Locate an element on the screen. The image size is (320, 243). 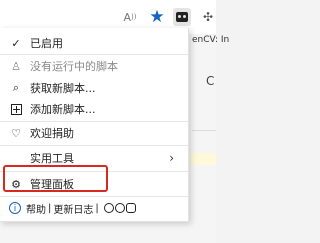
page-glyph: C is located at coordinates (210, 81).